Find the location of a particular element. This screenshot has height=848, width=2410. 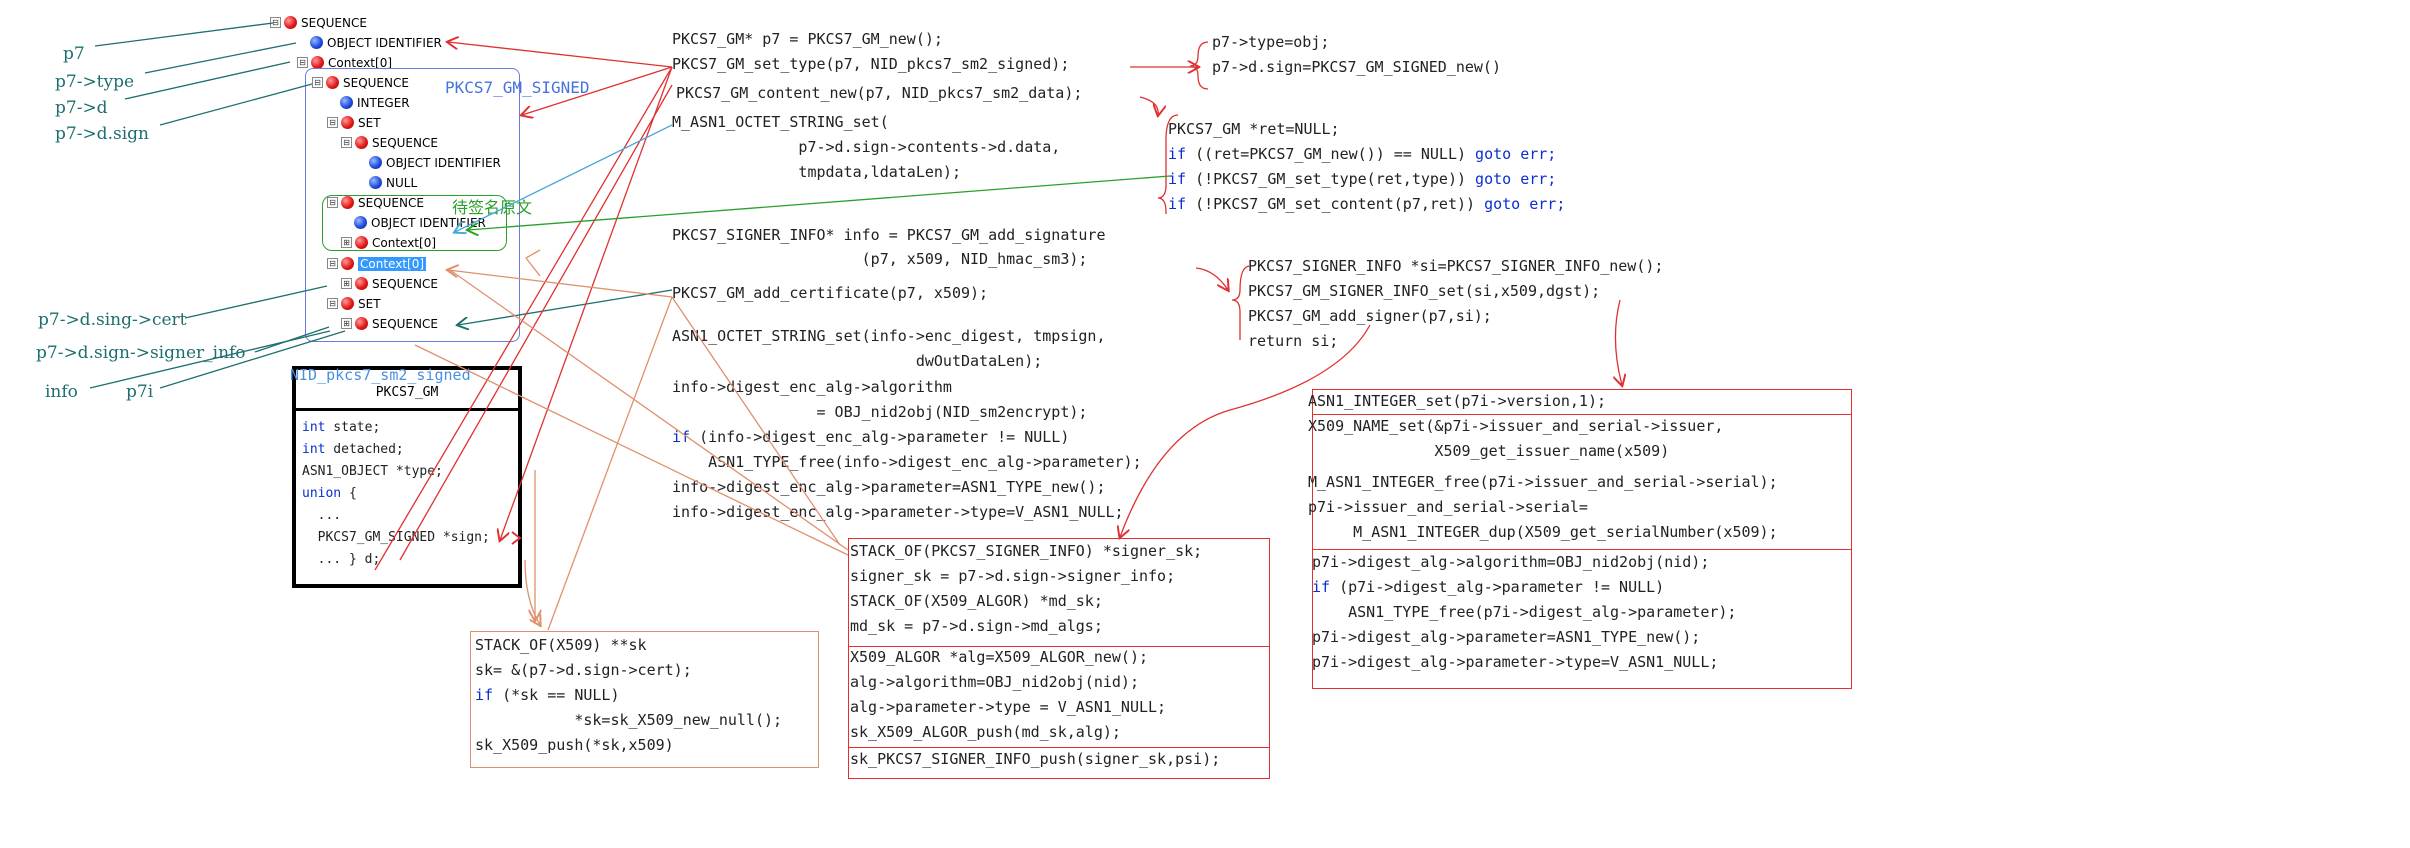

signer-info-set-line: if (p7i->digest_alg->parameter != NULL) is located at coordinates (1488, 587).